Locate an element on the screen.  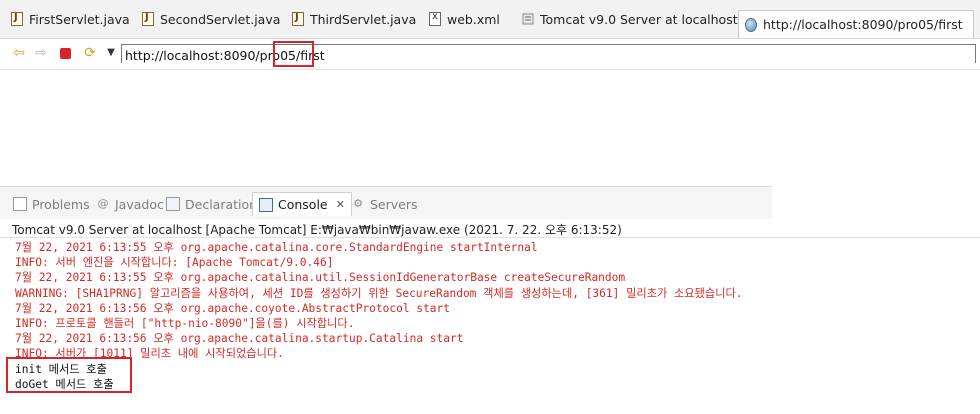
close-icon: ✕ is located at coordinates (340, 204).